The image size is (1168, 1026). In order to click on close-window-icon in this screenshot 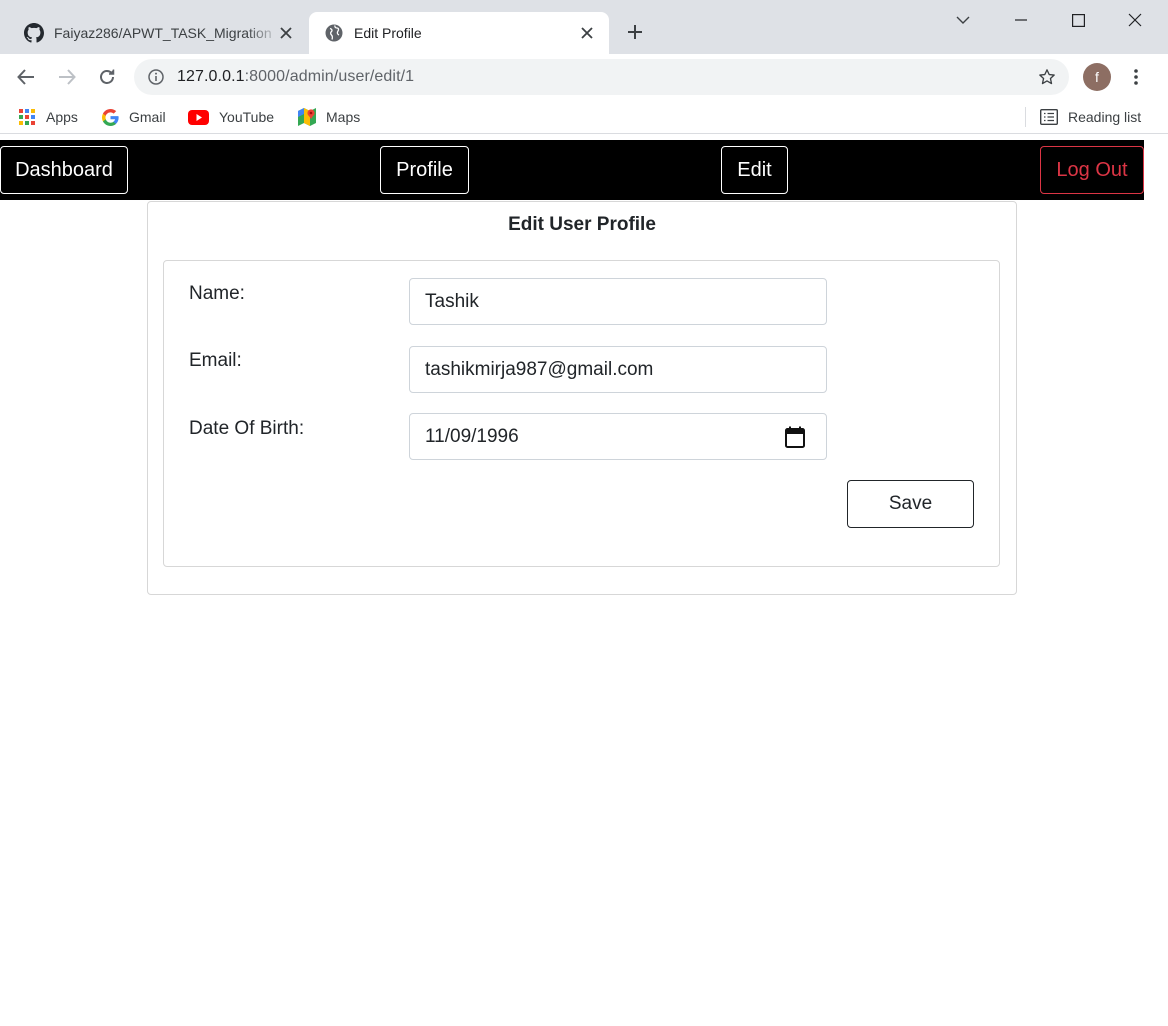, I will do `click(1135, 20)`.